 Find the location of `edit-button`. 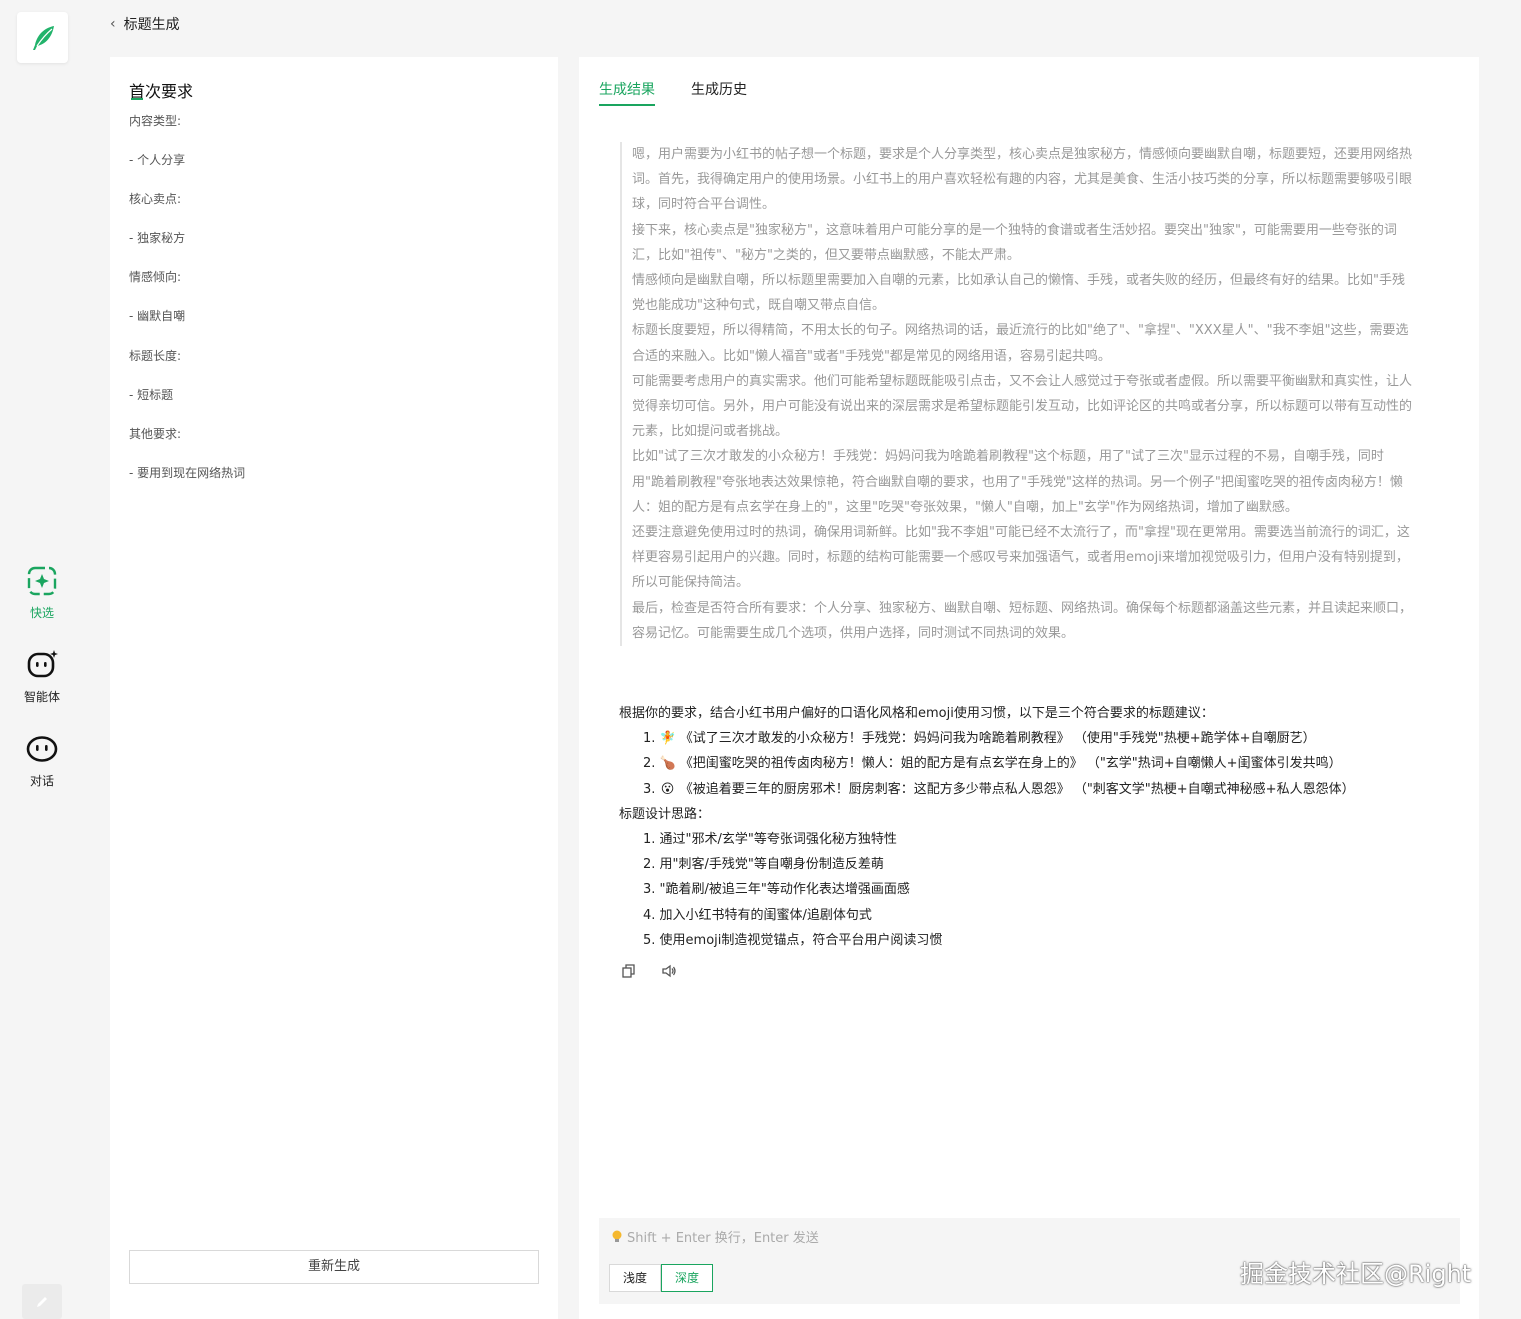

edit-button is located at coordinates (42, 1301).